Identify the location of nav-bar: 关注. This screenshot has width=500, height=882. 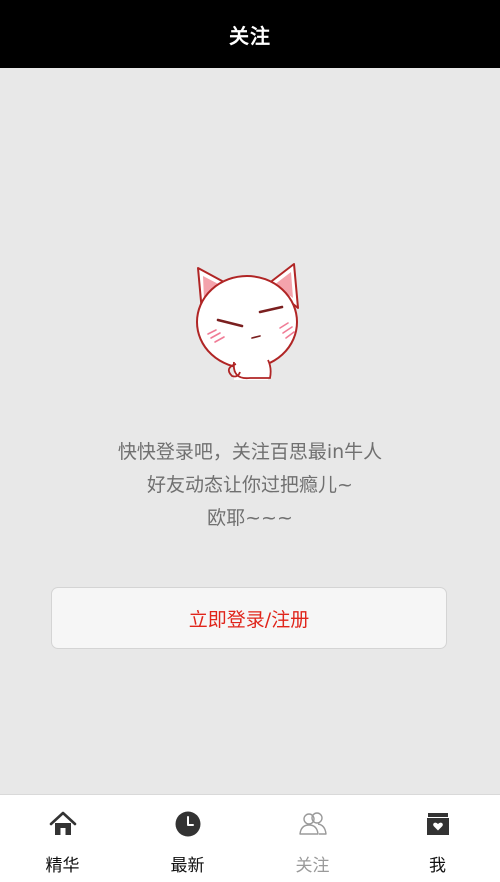
(250, 34).